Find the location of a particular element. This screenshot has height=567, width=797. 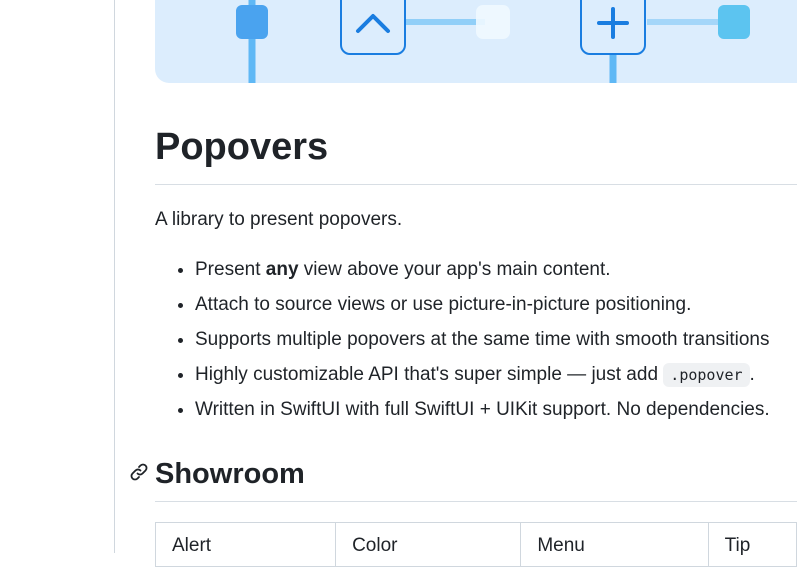

table-header-row: Alert Color Menu Tip is located at coordinates (475, 544).